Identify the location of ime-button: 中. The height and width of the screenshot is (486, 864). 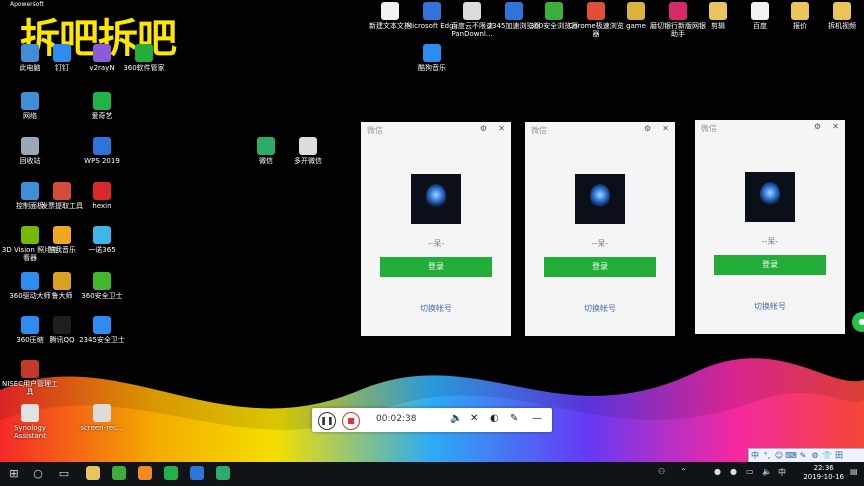
(755, 455).